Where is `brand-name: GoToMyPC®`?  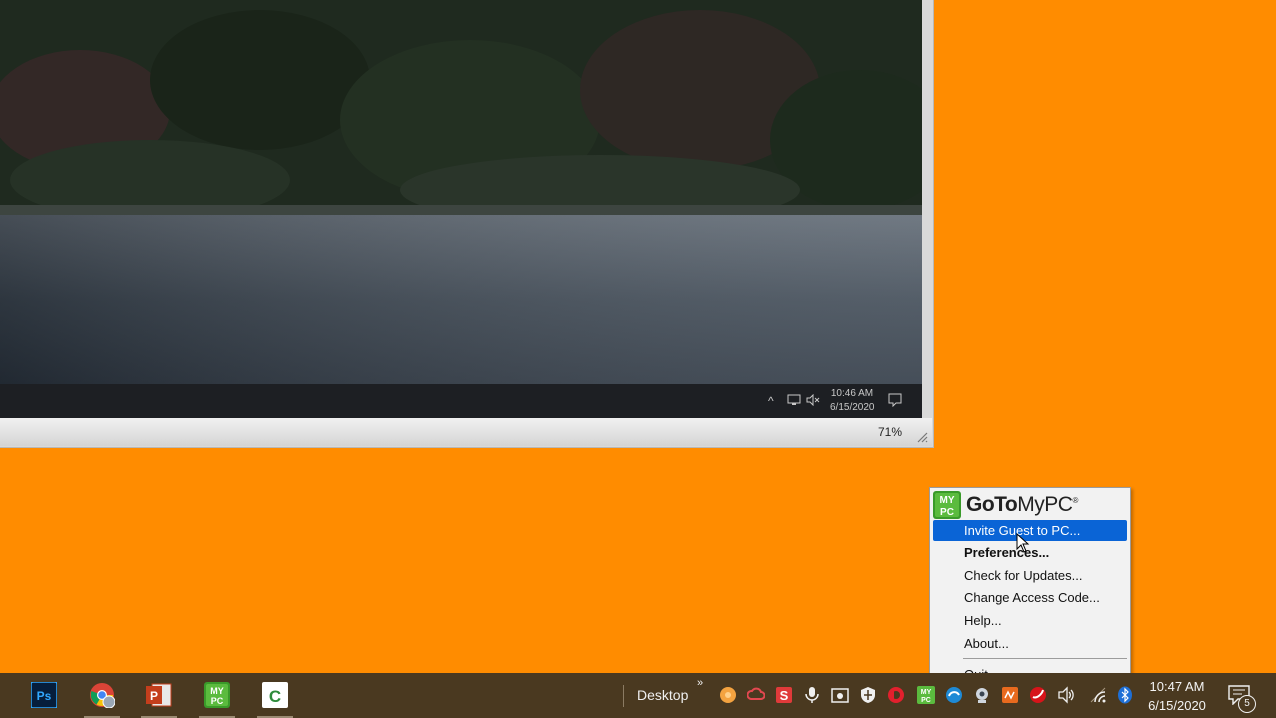
brand-name: GoToMyPC® is located at coordinates (1022, 505).